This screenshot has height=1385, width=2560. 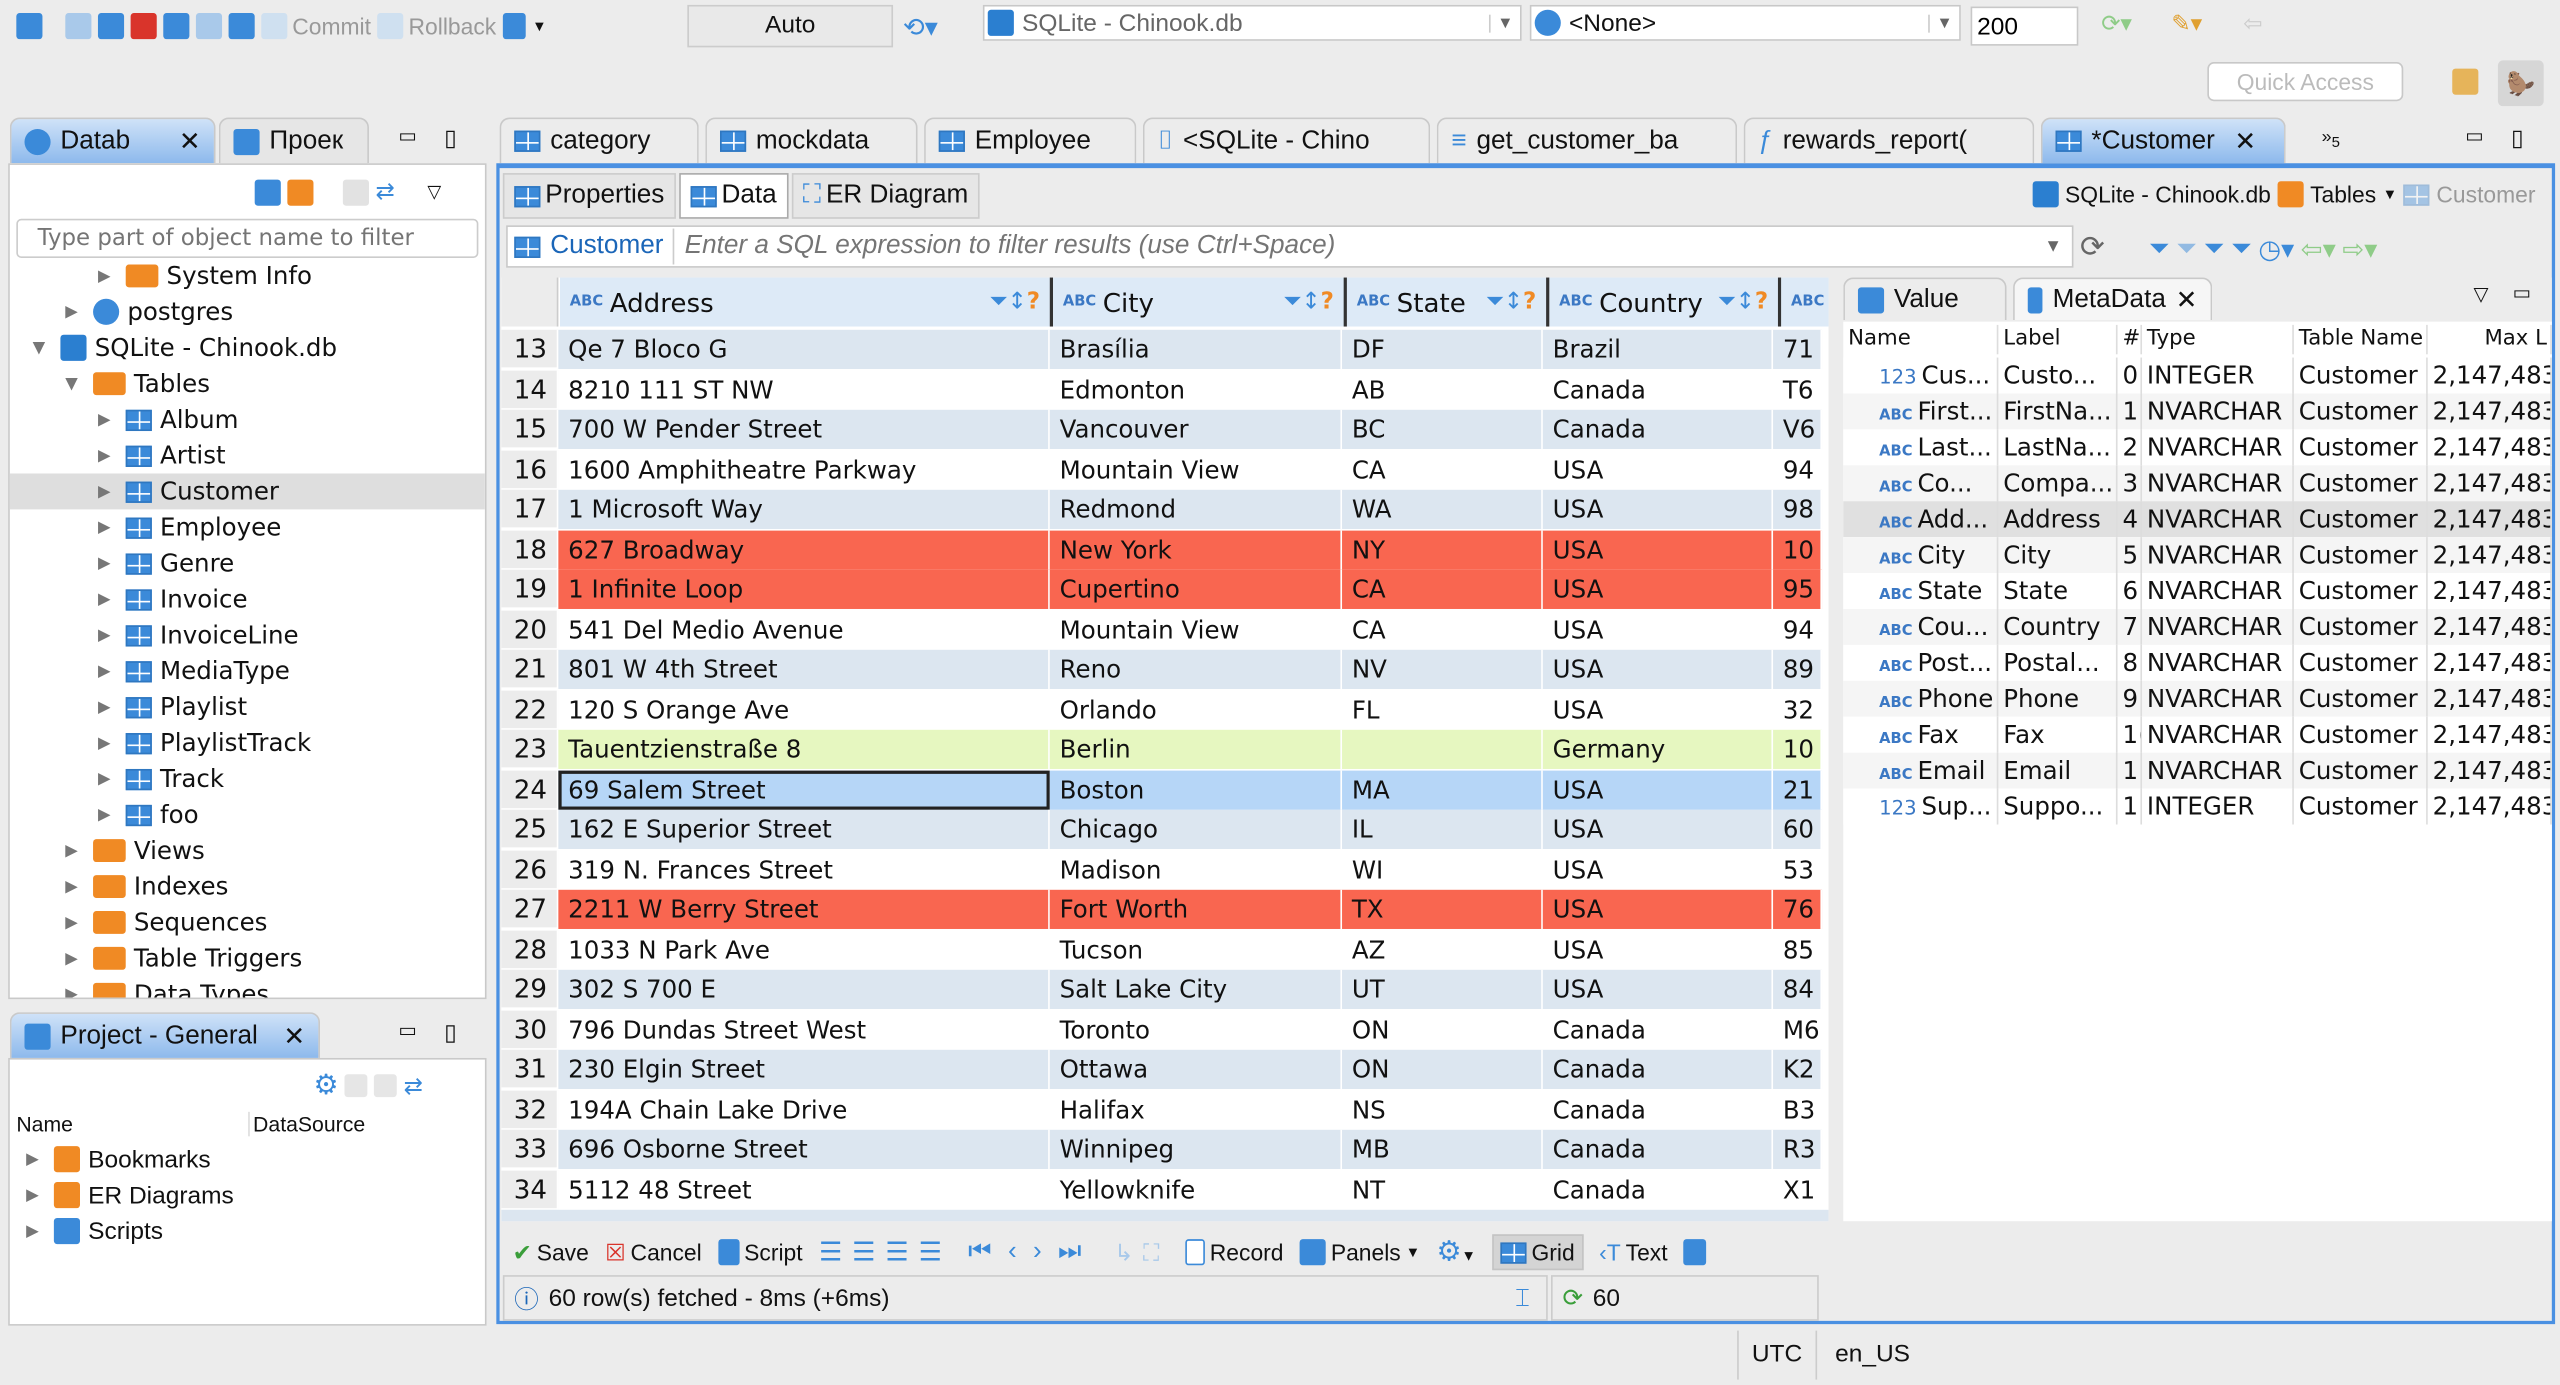 What do you see at coordinates (1196, 909) in the screenshot?
I see `table-cell: Fort Worth` at bounding box center [1196, 909].